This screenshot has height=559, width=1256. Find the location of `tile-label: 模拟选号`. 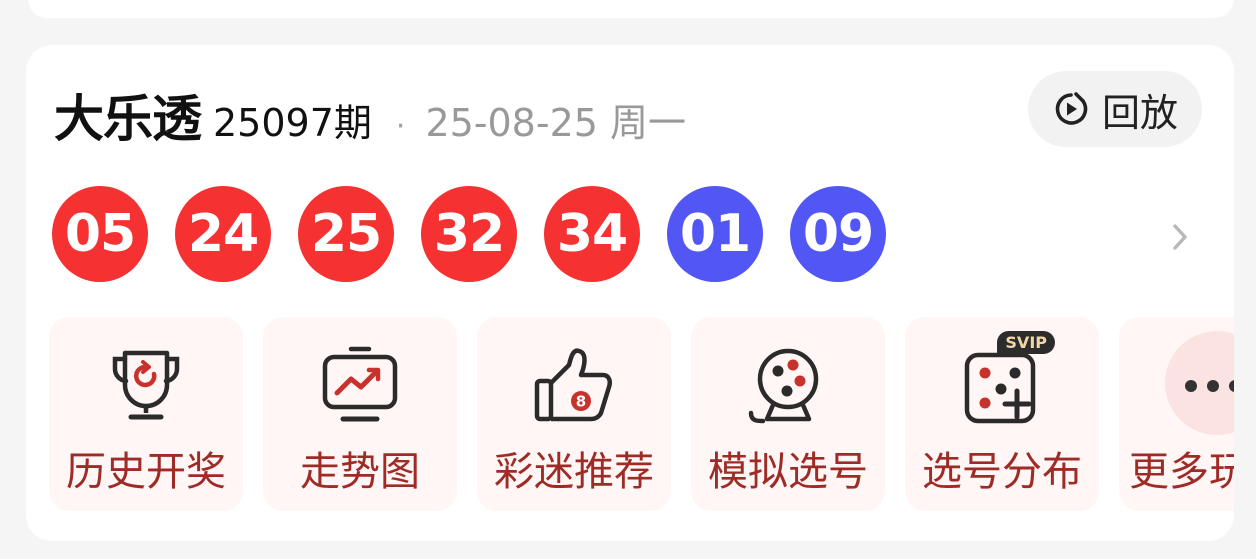

tile-label: 模拟选号 is located at coordinates (788, 472).